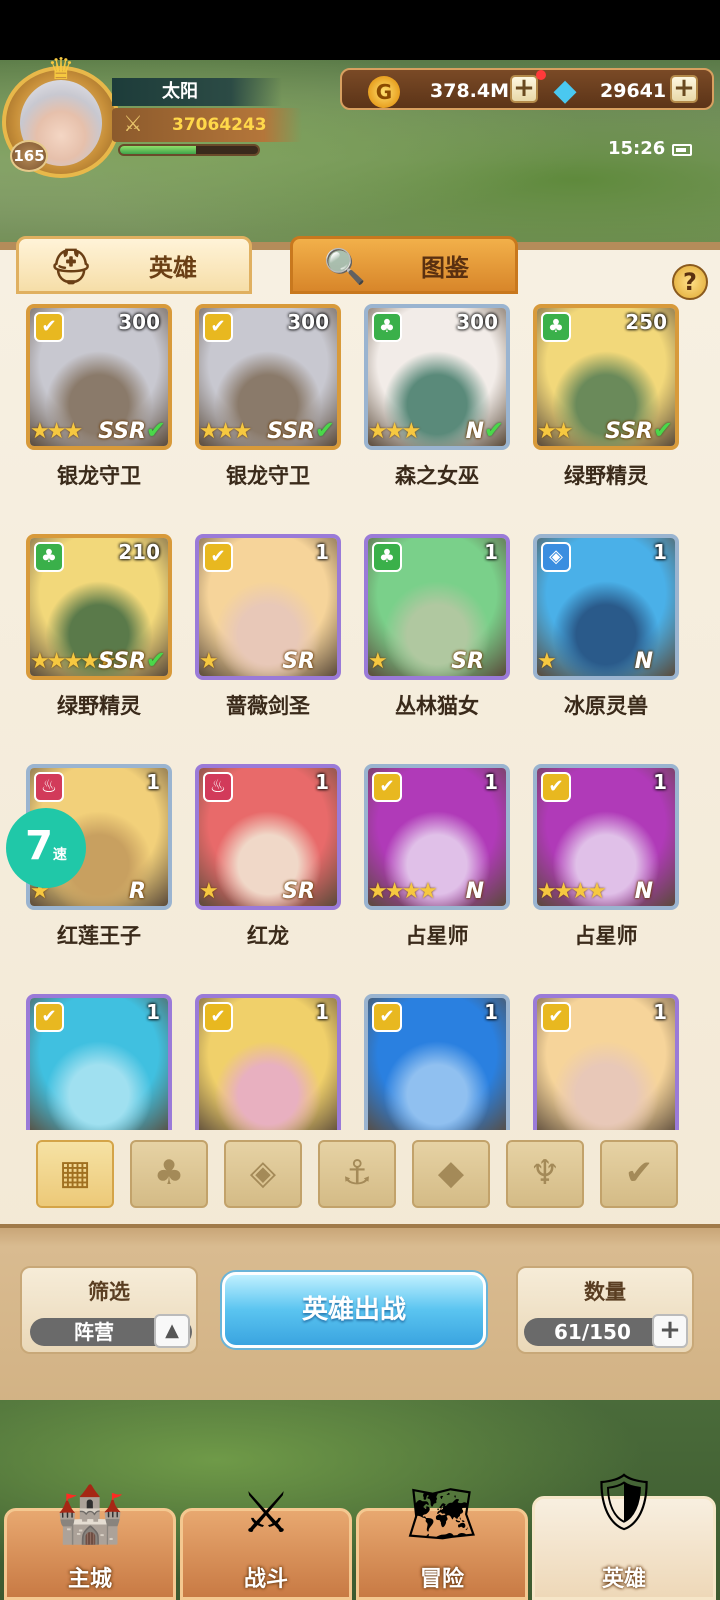 This screenshot has width=720, height=1600. What do you see at coordinates (158, 150) in the screenshot?
I see `exp-bar-fill` at bounding box center [158, 150].